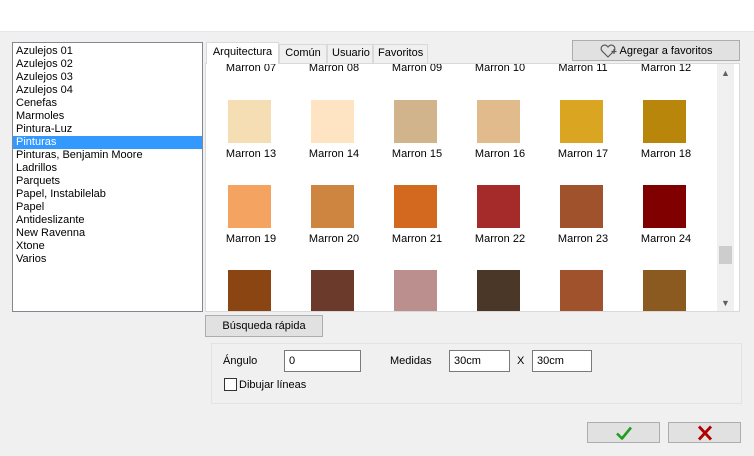  What do you see at coordinates (583, 154) in the screenshot?
I see `swatch-label: Marron 17` at bounding box center [583, 154].